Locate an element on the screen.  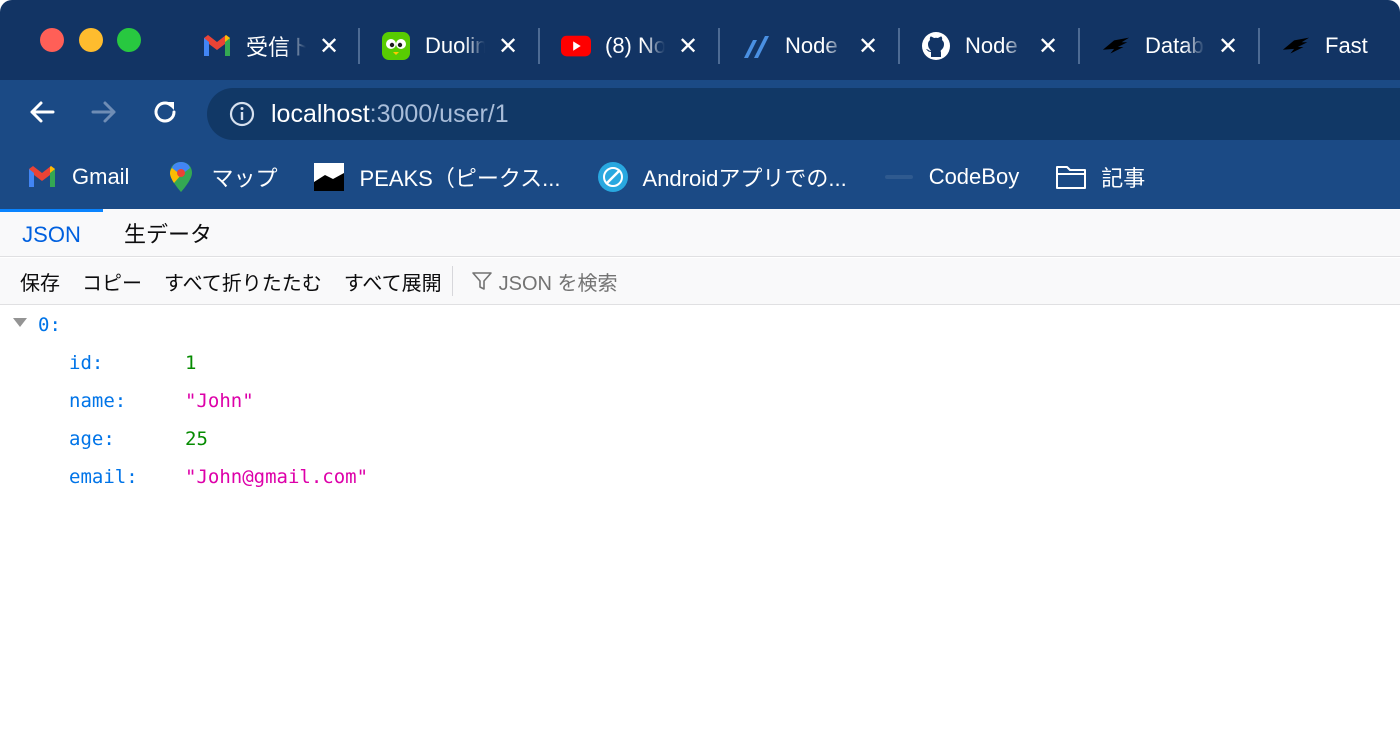
address-bar: localhost:3000/user/1 is located at coordinates (803, 114).